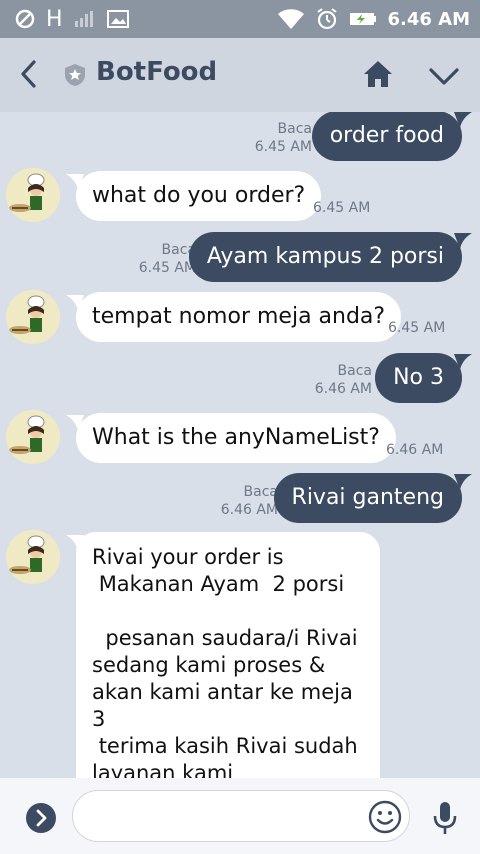 This screenshot has width=480, height=854. What do you see at coordinates (428, 19) in the screenshot?
I see `clock: 6.46 AM` at bounding box center [428, 19].